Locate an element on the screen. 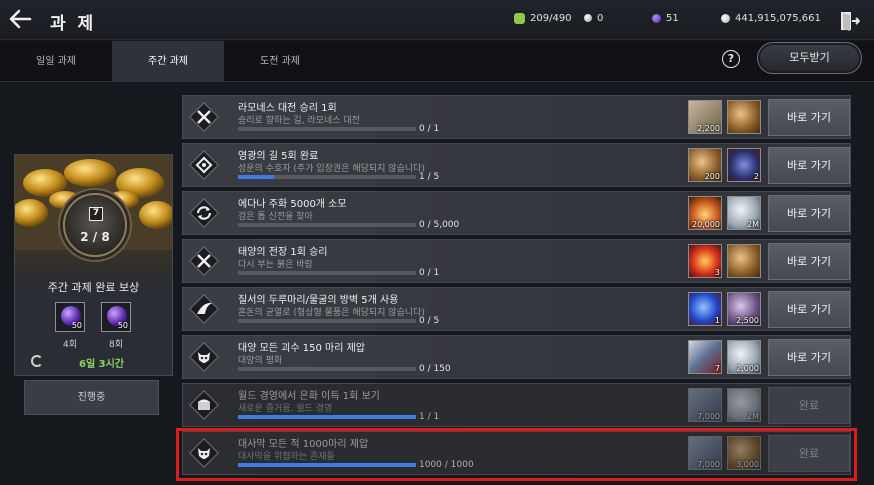 The width and height of the screenshot is (874, 485). currency-energy: 209/490 is located at coordinates (543, 18).